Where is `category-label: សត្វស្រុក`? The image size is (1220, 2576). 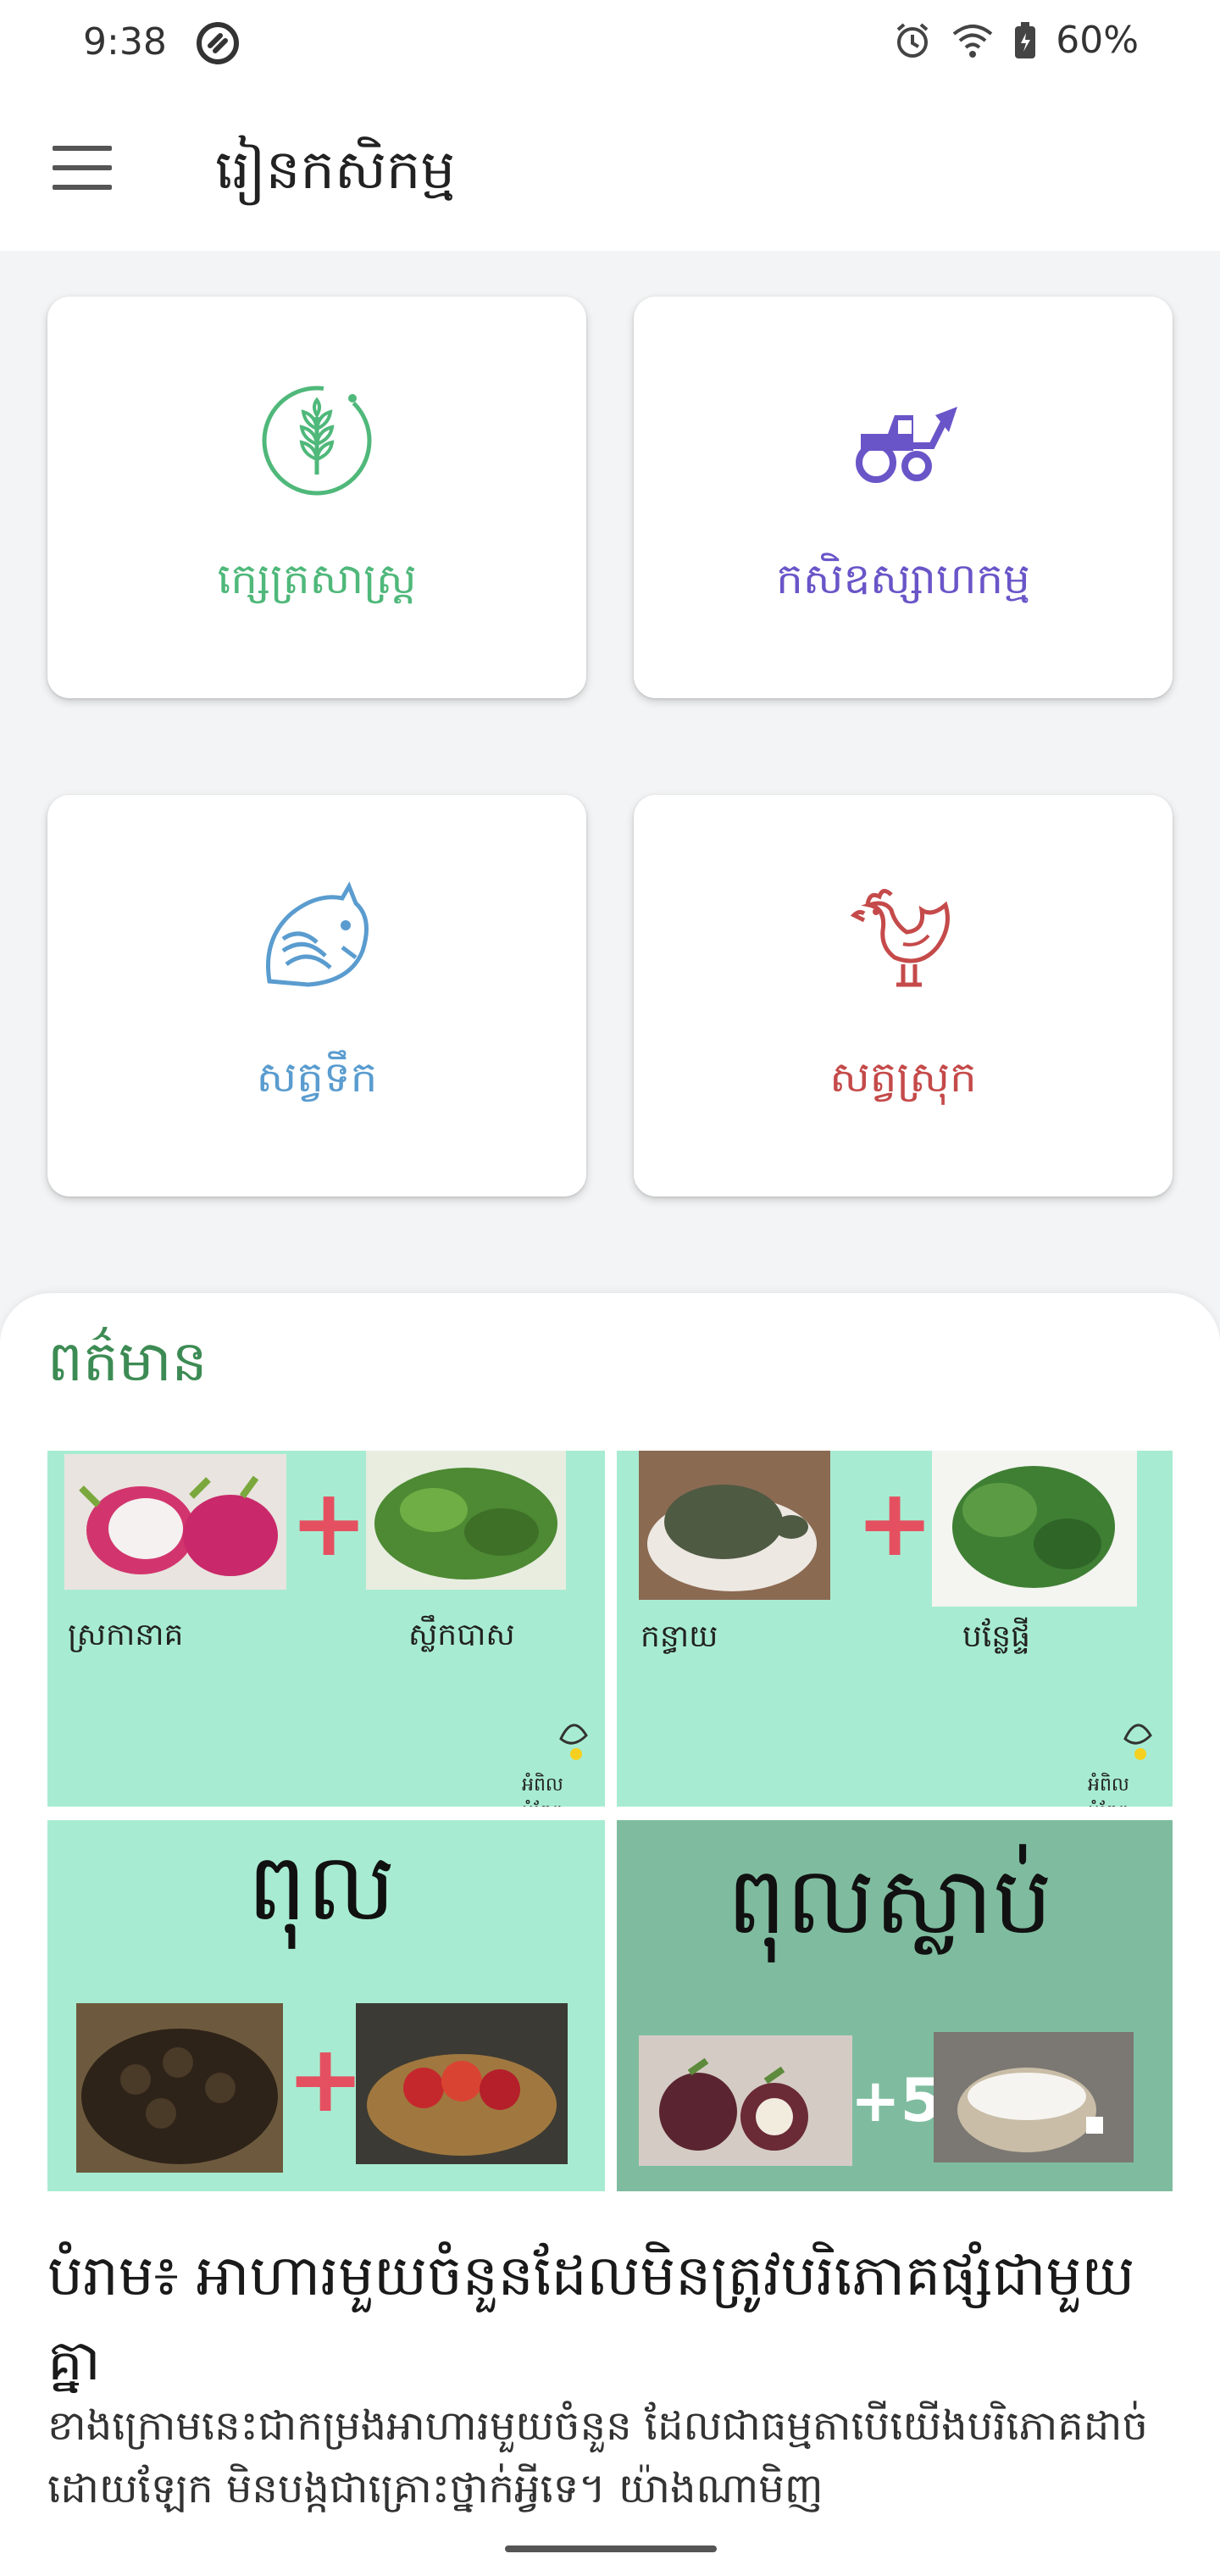
category-label: សត្វស្រុក is located at coordinates (903, 1077).